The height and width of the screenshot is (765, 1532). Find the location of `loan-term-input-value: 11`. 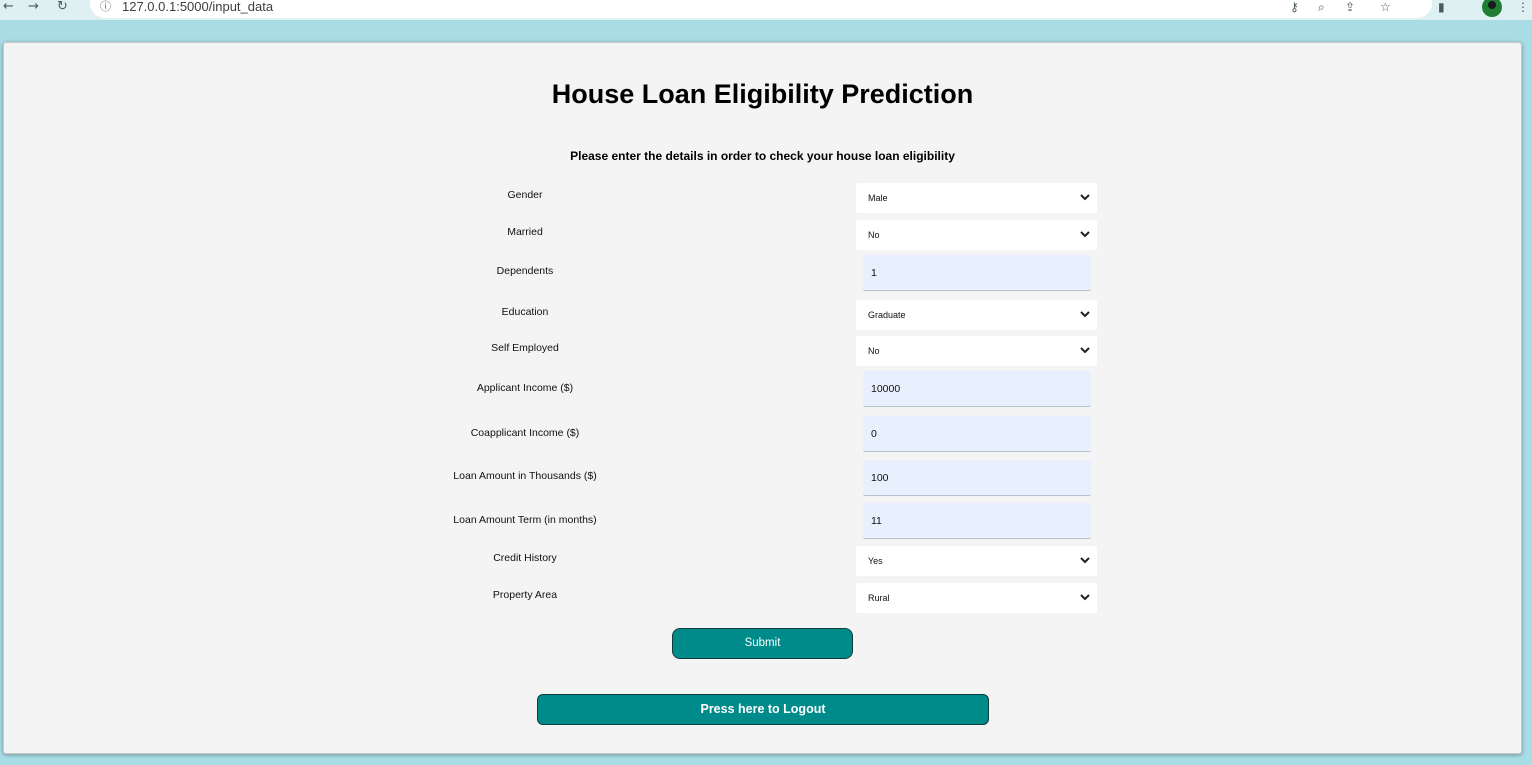

loan-term-input-value: 11 is located at coordinates (876, 521).